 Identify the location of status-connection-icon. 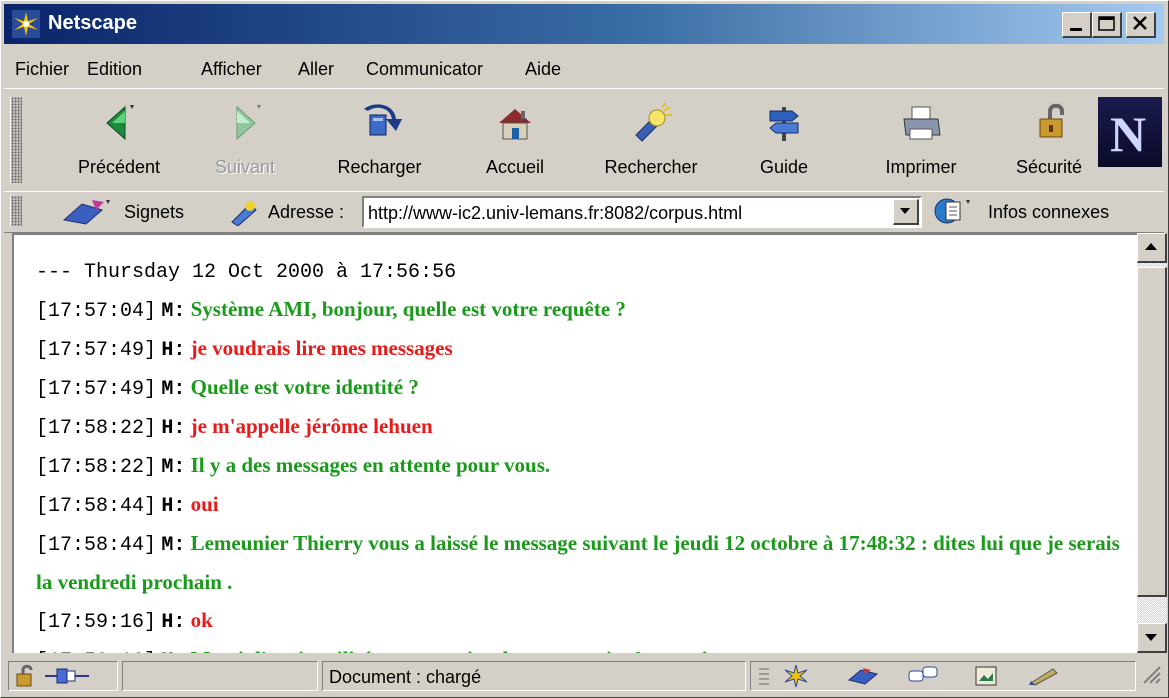
(67, 676).